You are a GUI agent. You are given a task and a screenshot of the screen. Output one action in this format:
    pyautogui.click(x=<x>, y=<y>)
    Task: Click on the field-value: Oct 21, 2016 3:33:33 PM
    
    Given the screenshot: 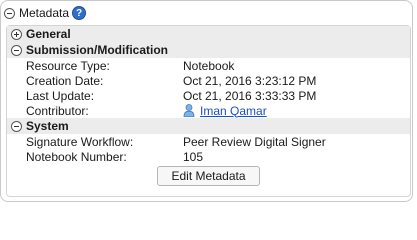 What is the action you would take?
    pyautogui.click(x=250, y=95)
    